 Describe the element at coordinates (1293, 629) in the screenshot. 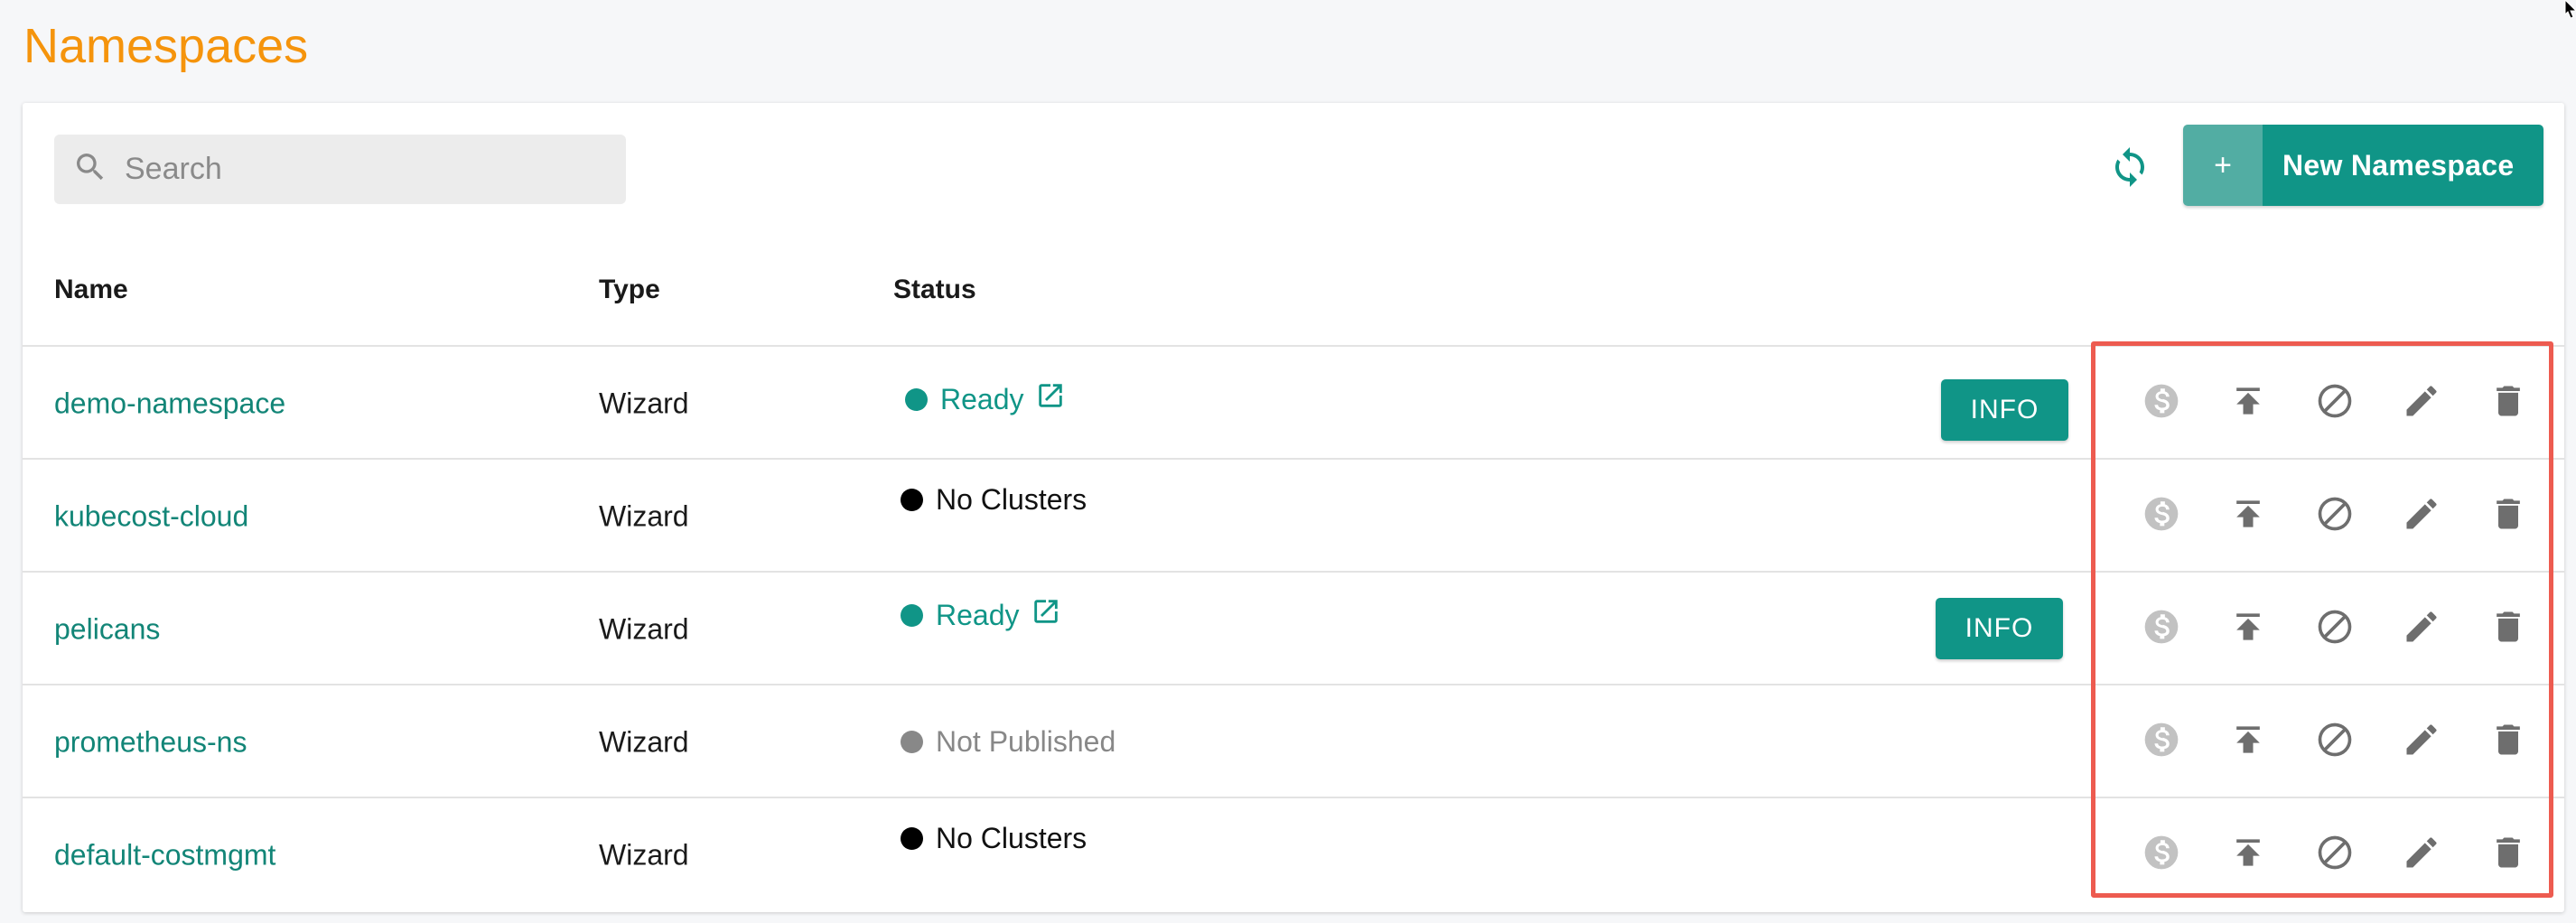

I see `table-row: pelicans Wizard Ready INFO` at that location.